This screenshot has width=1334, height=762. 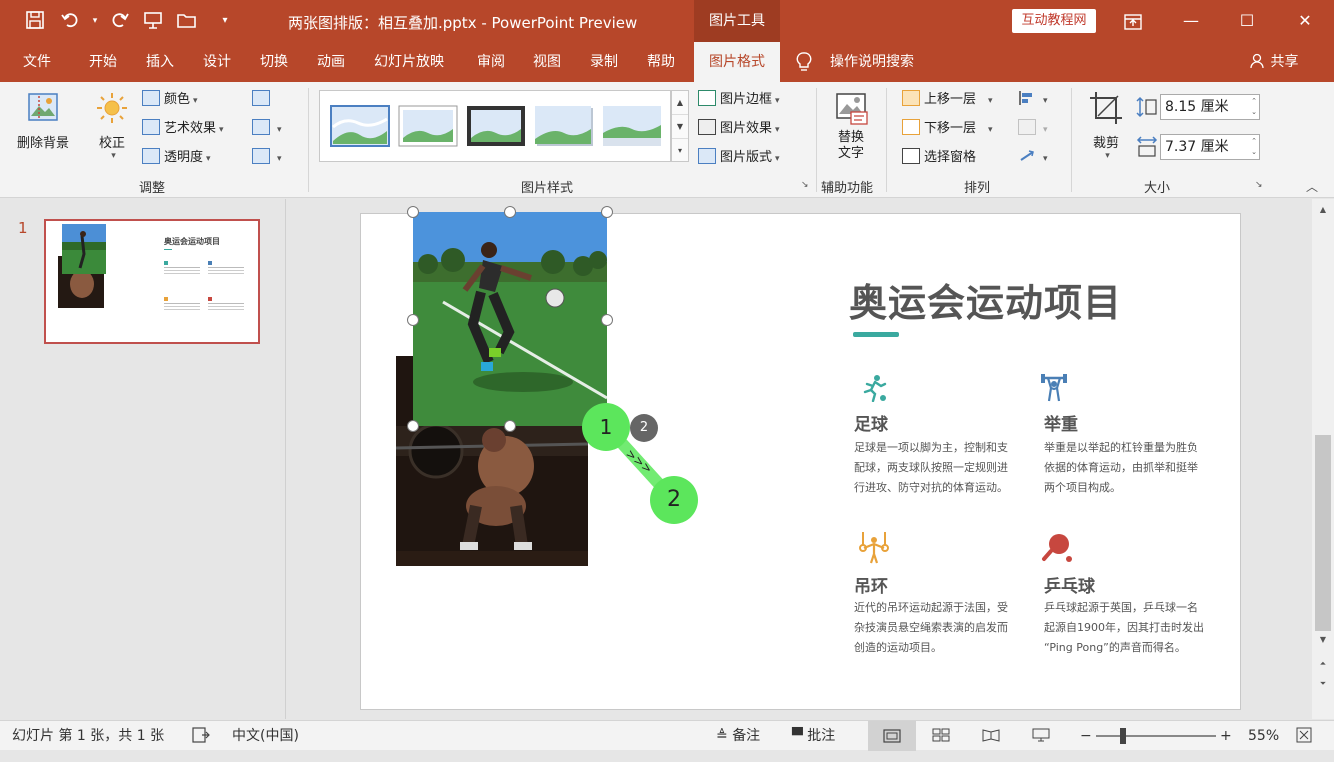 I want to click on notes-label: 备注, so click(x=746, y=736).